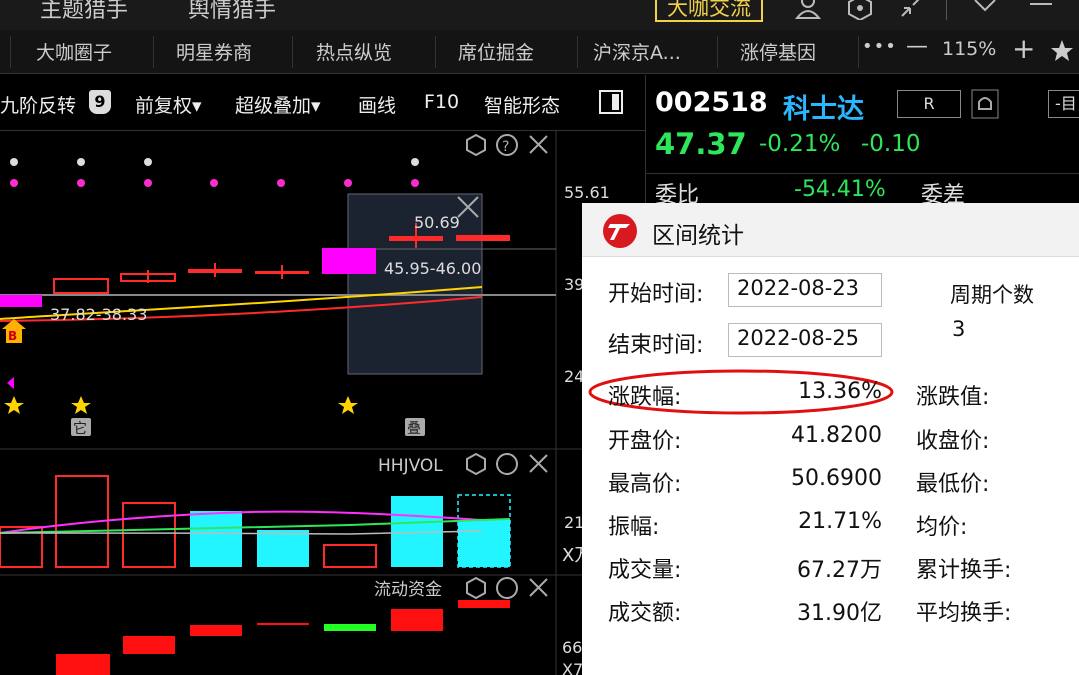 This screenshot has height=675, width=1079. Describe the element at coordinates (701, 144) in the screenshot. I see `stock-price: 47.37` at that location.